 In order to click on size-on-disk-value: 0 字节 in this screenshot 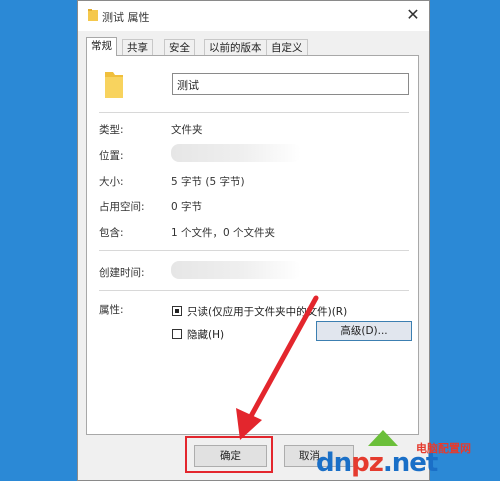, I will do `click(187, 207)`.